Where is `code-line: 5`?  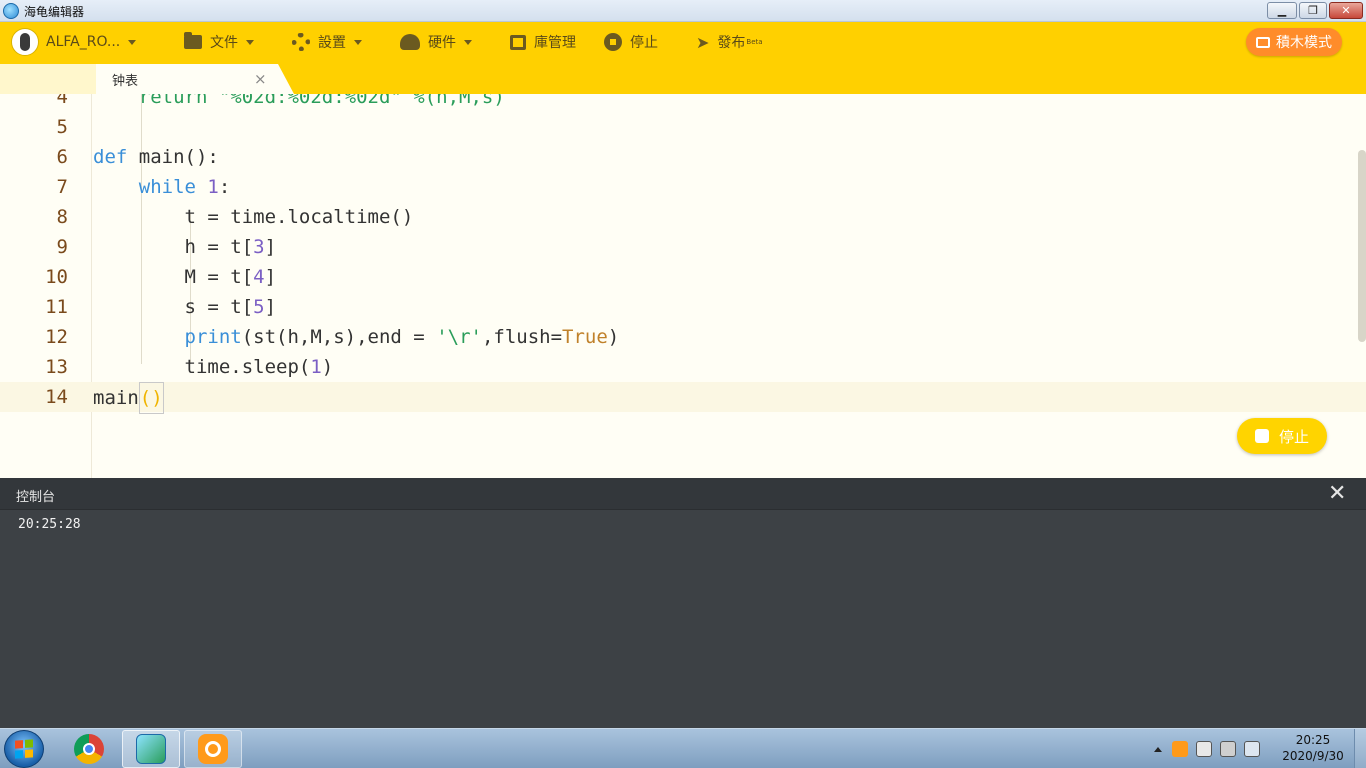 code-line: 5 is located at coordinates (683, 127).